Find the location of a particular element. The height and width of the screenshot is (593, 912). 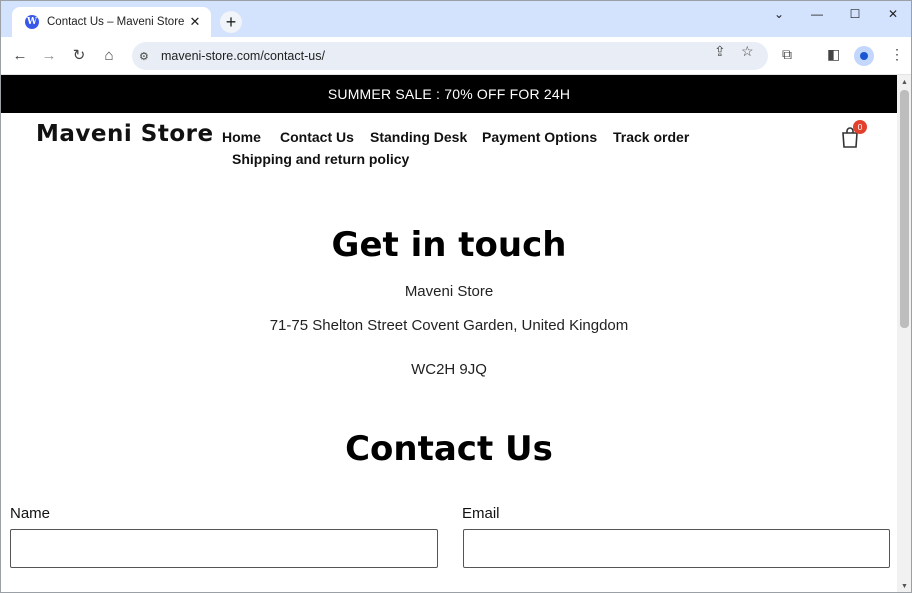

site-info-icon: ⚙ is located at coordinates (146, 56).